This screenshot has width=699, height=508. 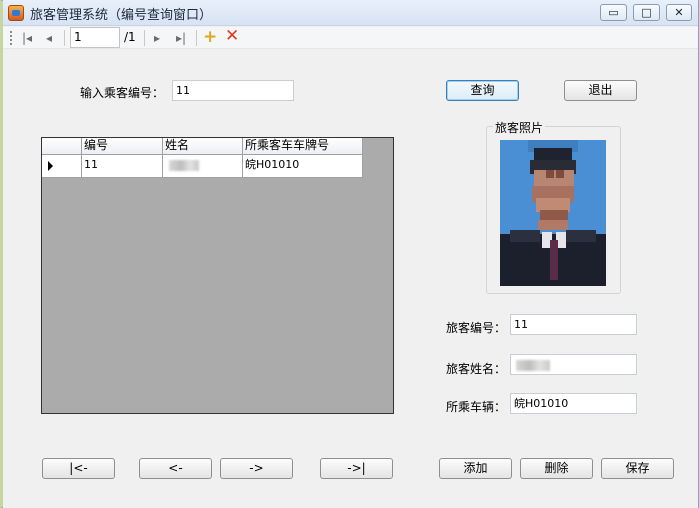 I want to click on photo-group-label: 旅客照片, so click(x=519, y=127).